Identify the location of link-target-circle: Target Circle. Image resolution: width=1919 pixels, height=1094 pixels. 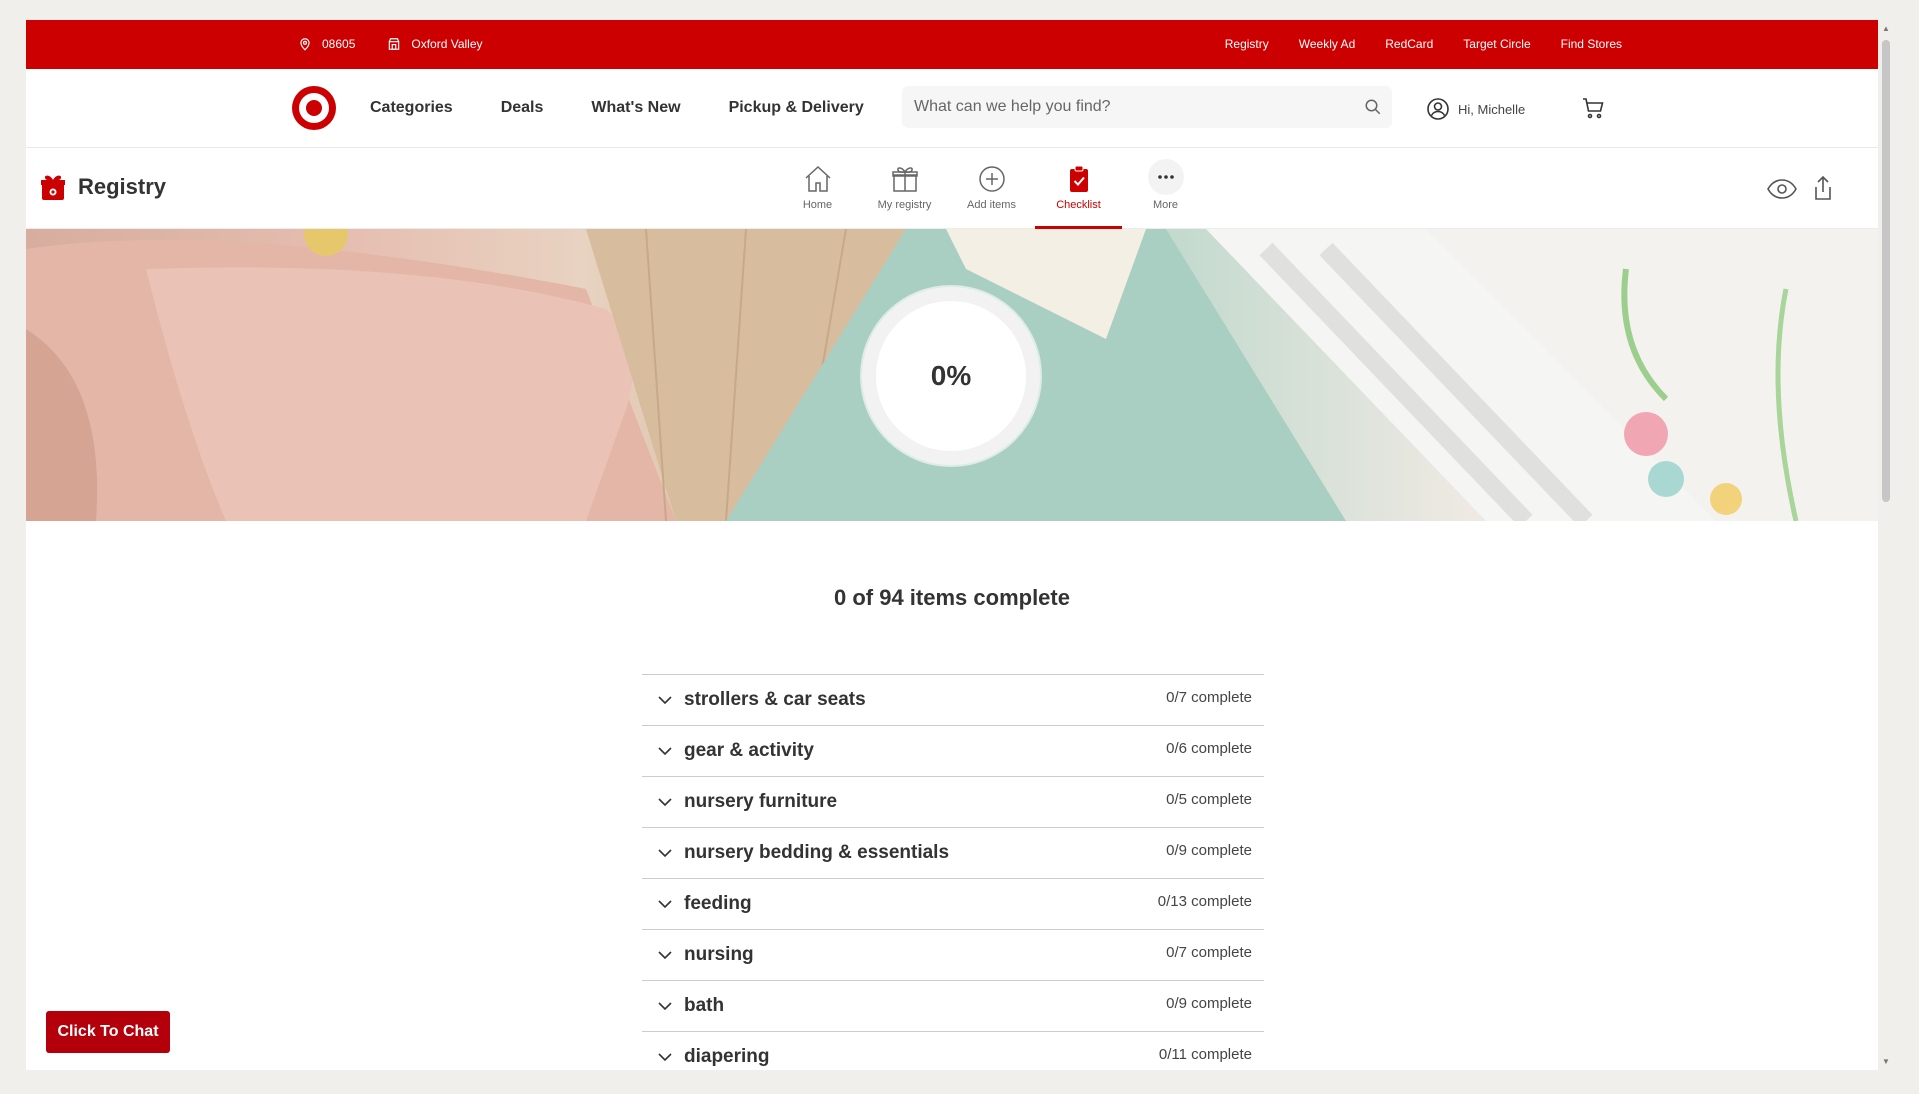
(1496, 44).